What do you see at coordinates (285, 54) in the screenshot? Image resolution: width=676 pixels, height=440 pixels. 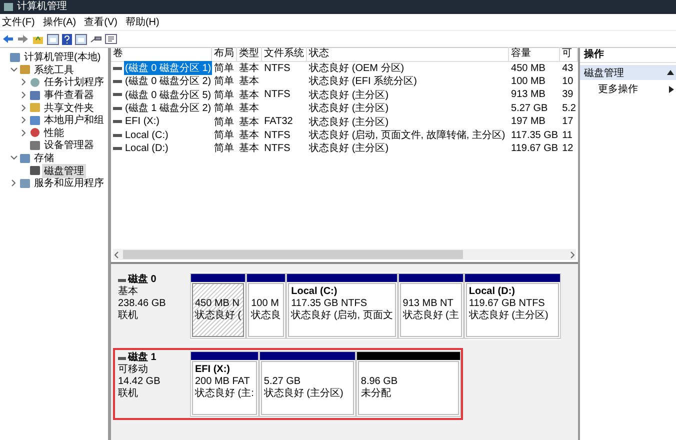 I see `column-header: 文件系统` at bounding box center [285, 54].